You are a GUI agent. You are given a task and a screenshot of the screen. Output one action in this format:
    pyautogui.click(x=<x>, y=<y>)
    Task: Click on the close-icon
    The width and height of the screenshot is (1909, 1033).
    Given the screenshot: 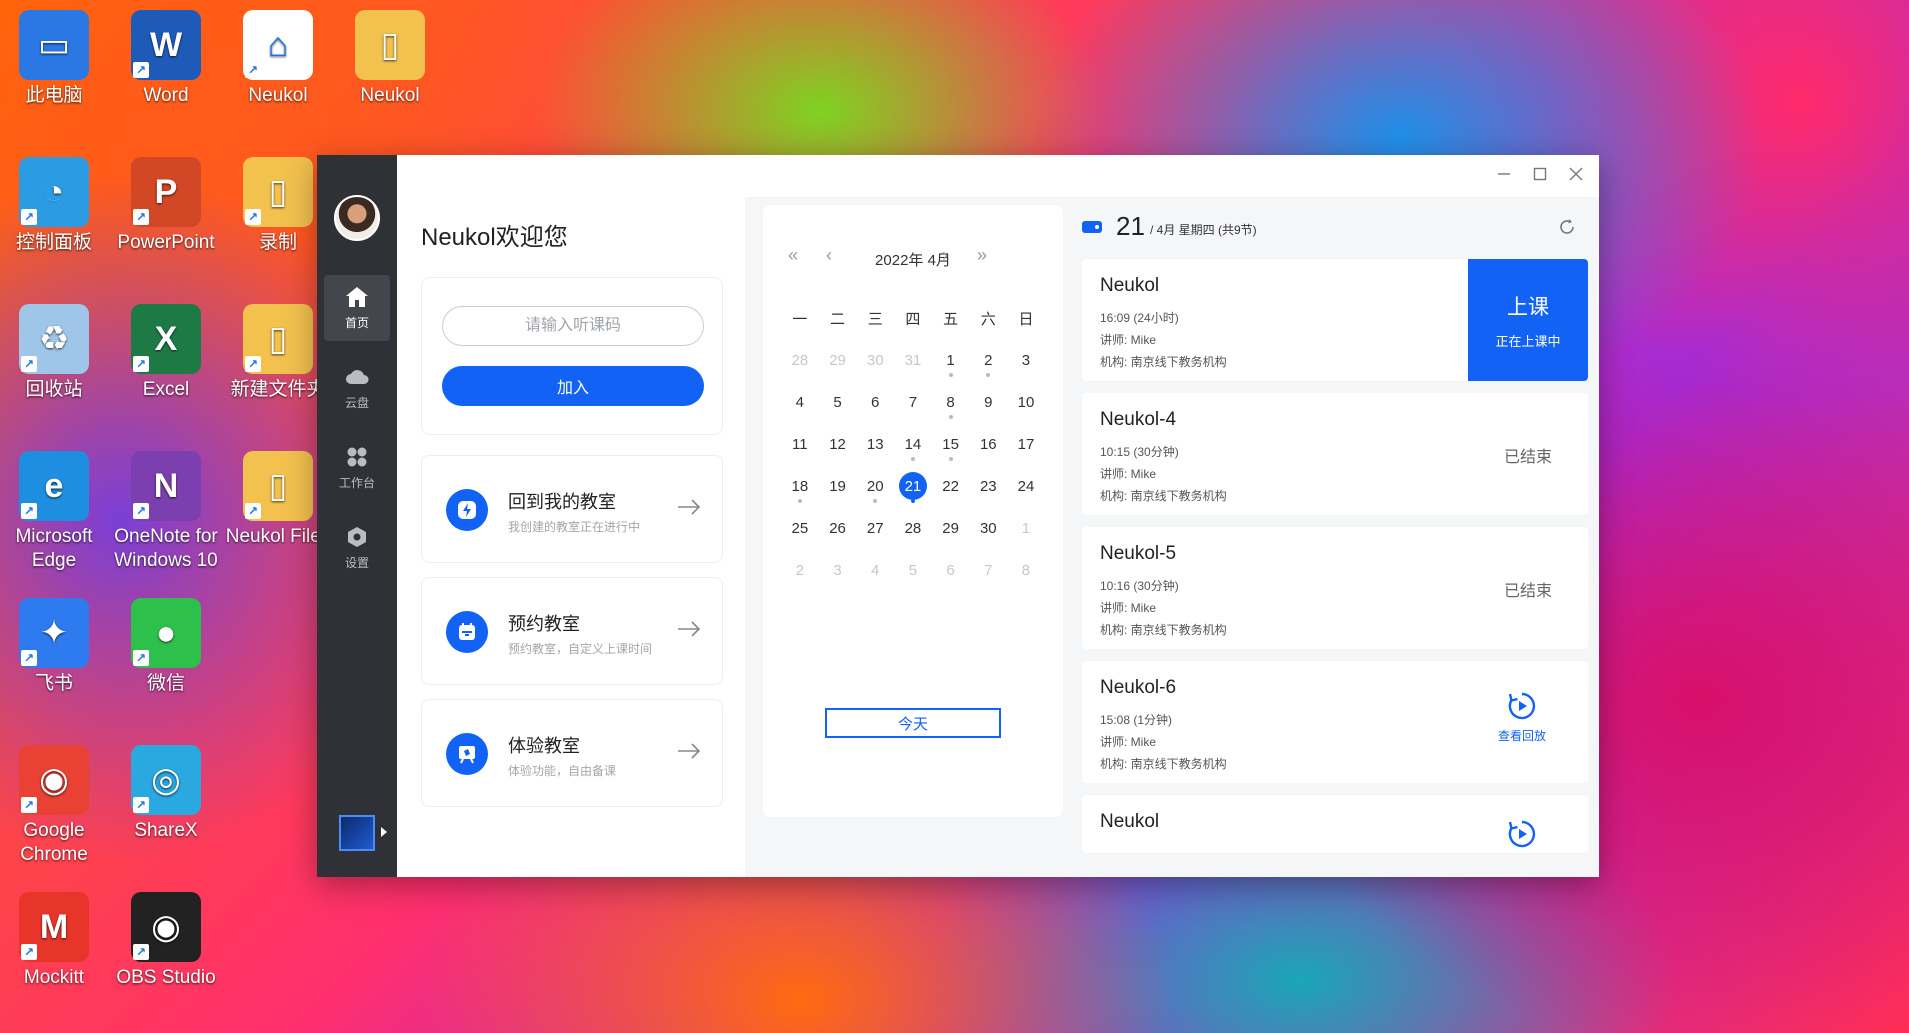 What is the action you would take?
    pyautogui.click(x=1576, y=176)
    